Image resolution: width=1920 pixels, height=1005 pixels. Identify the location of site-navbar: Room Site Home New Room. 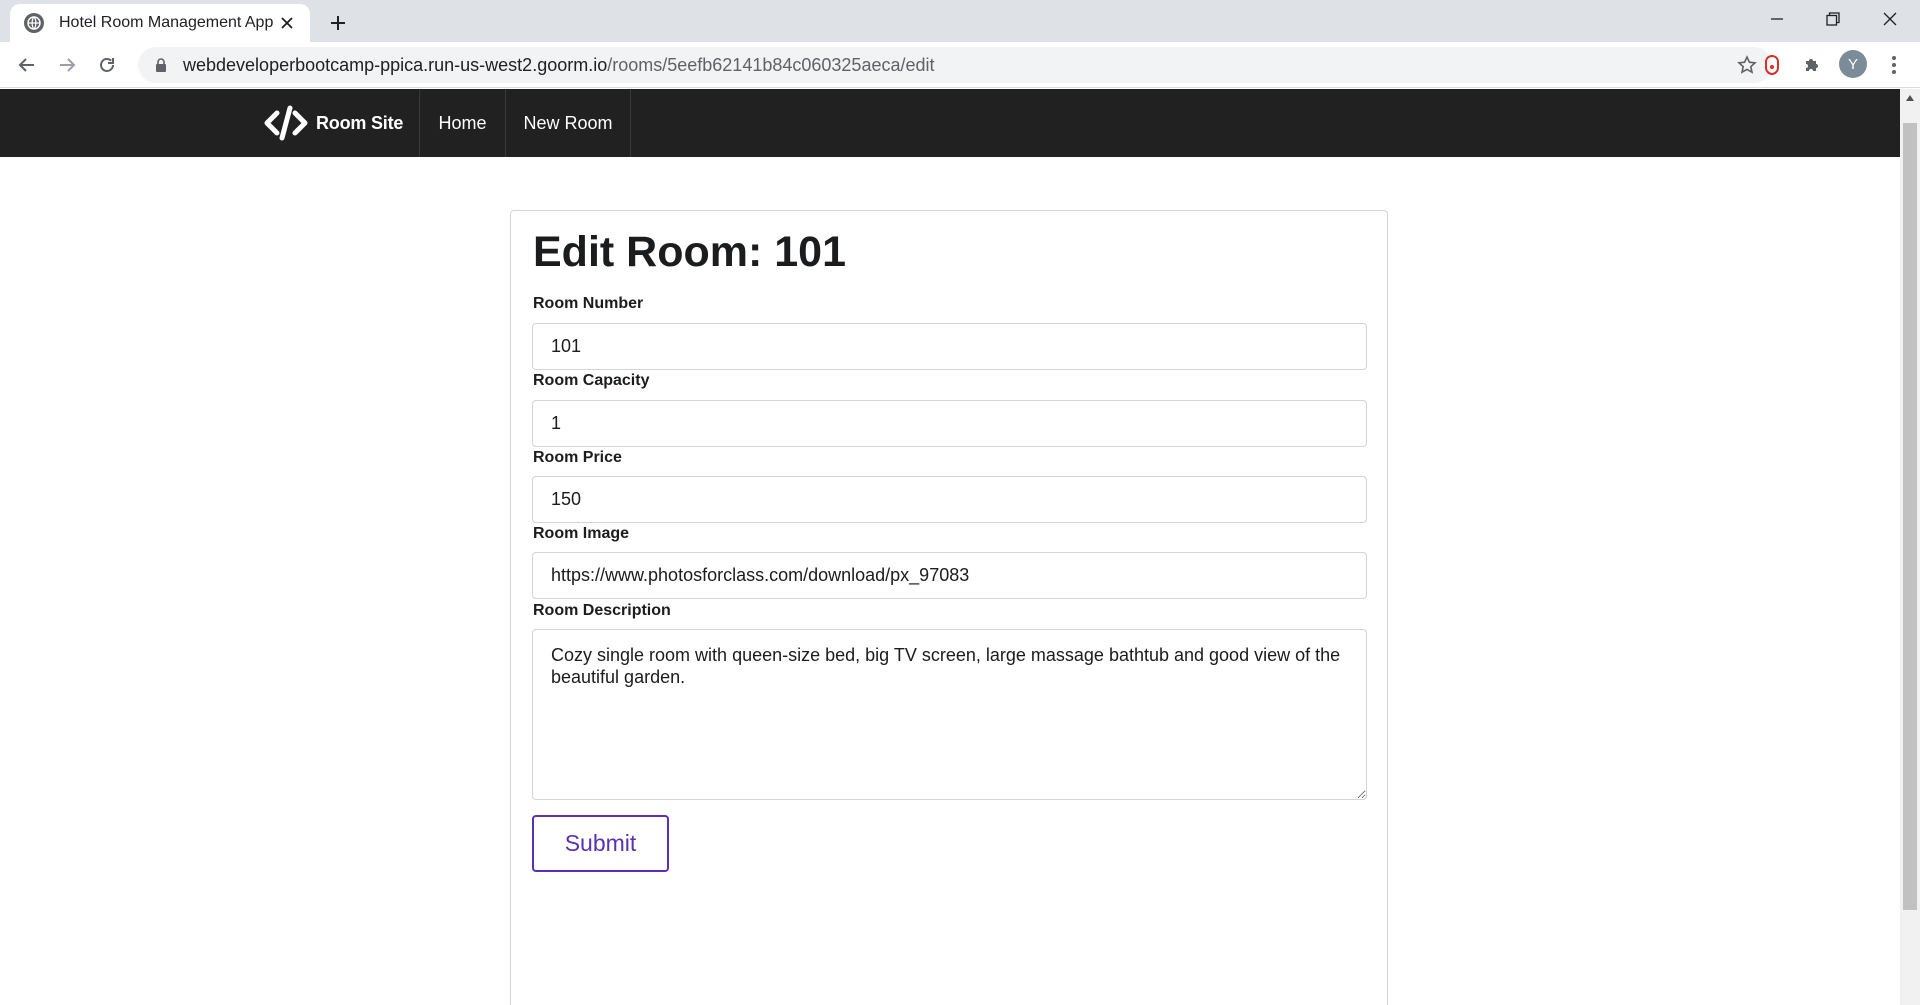
(950, 123).